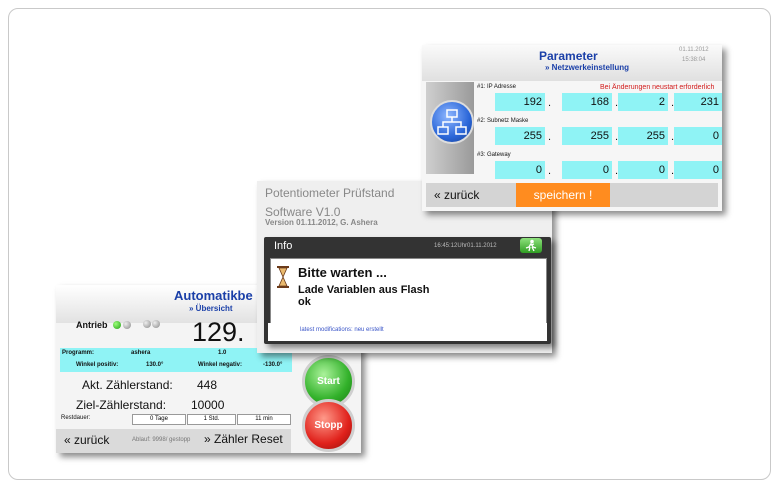 The height and width of the screenshot is (487, 779). Describe the element at coordinates (207, 385) in the screenshot. I see `akt-zaehlerstand-value: 448` at that location.